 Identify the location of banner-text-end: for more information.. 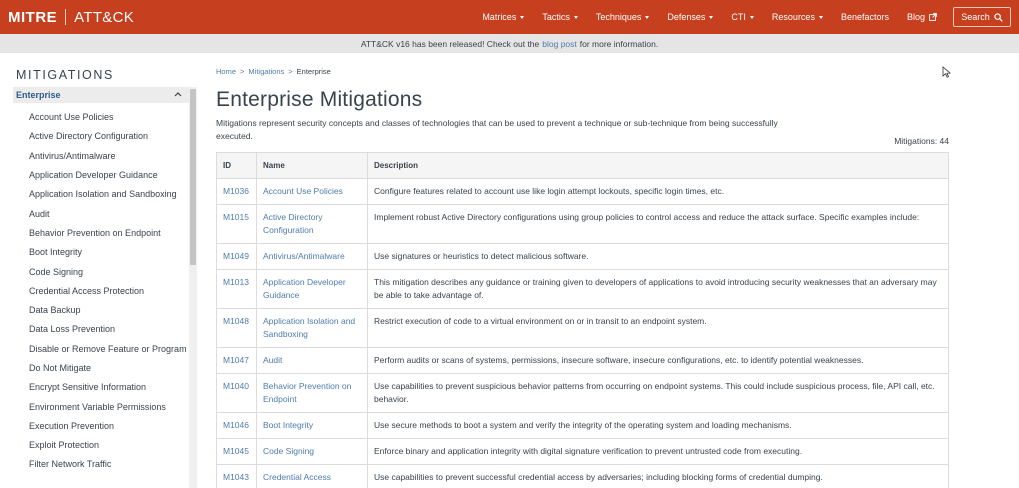
(619, 43).